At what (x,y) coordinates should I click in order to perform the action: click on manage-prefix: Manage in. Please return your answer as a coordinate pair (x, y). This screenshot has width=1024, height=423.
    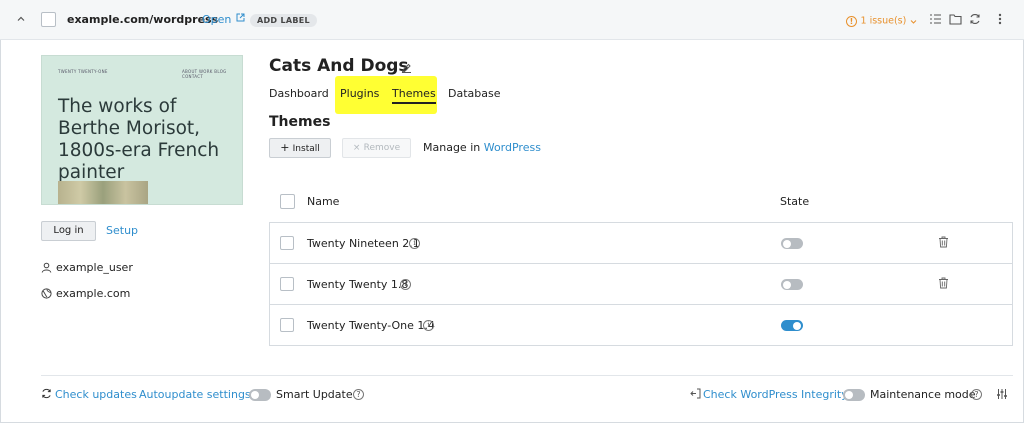
    Looking at the image, I should click on (452, 147).